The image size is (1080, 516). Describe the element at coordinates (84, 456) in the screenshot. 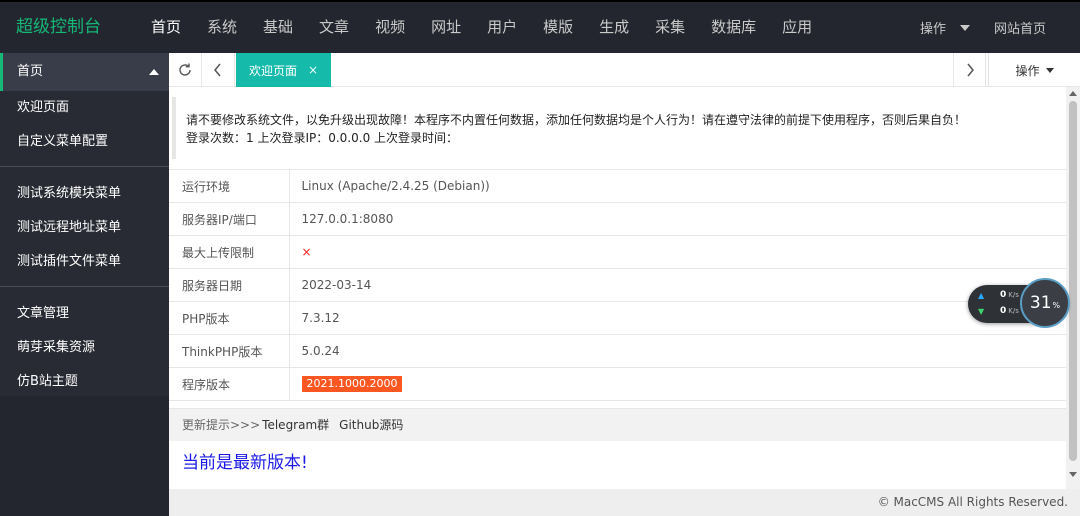

I see `sidebar-empty-area` at that location.